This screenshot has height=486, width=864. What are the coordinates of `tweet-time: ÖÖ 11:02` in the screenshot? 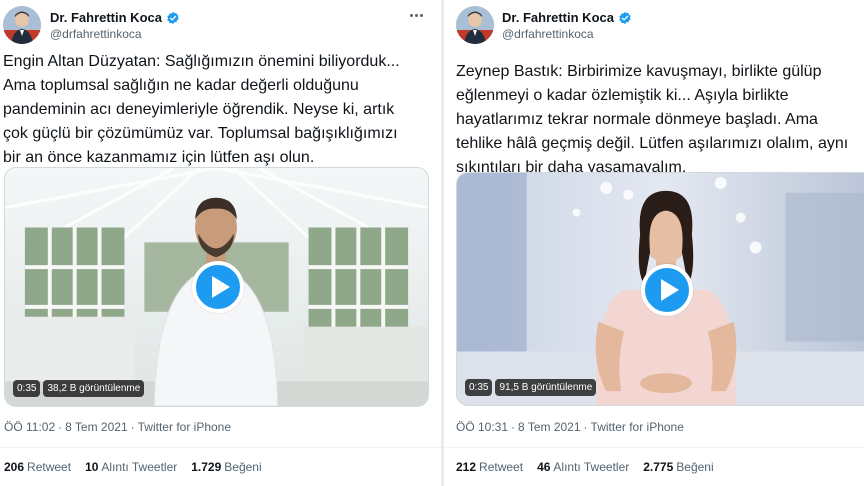 It's located at (29, 427).